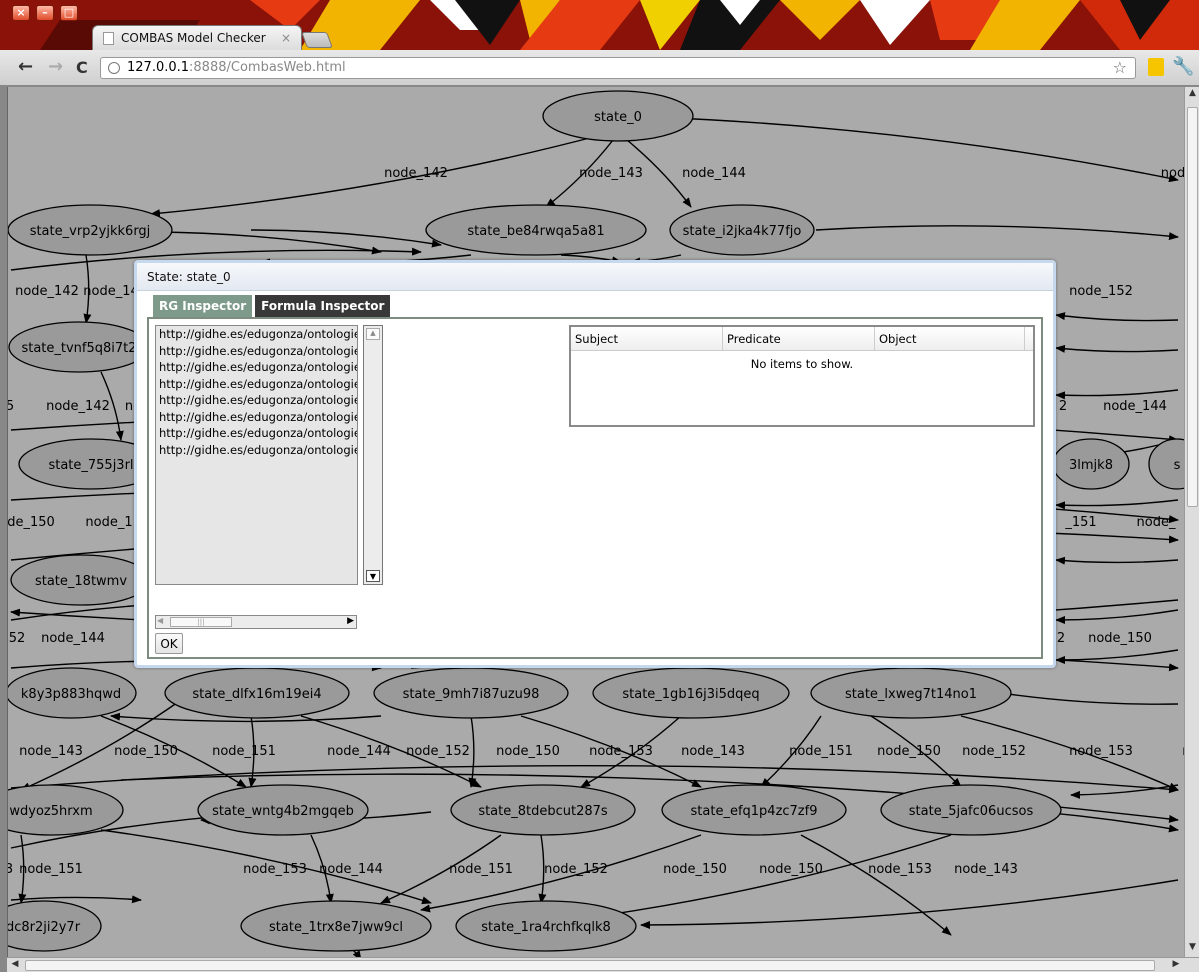  What do you see at coordinates (691, 693) in the screenshot?
I see `state-node: state_1gb16j3i5dqeq` at bounding box center [691, 693].